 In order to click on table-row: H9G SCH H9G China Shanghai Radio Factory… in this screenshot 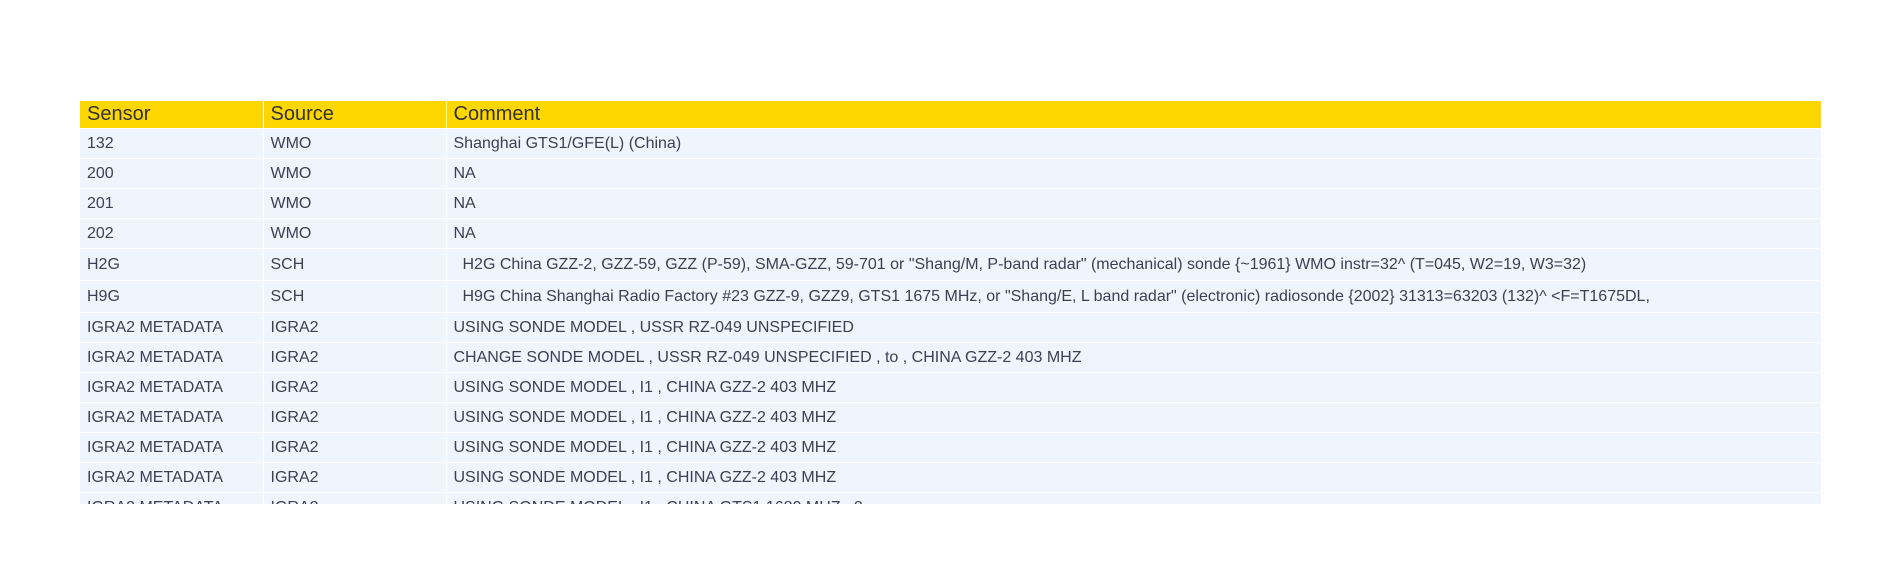, I will do `click(950, 296)`.